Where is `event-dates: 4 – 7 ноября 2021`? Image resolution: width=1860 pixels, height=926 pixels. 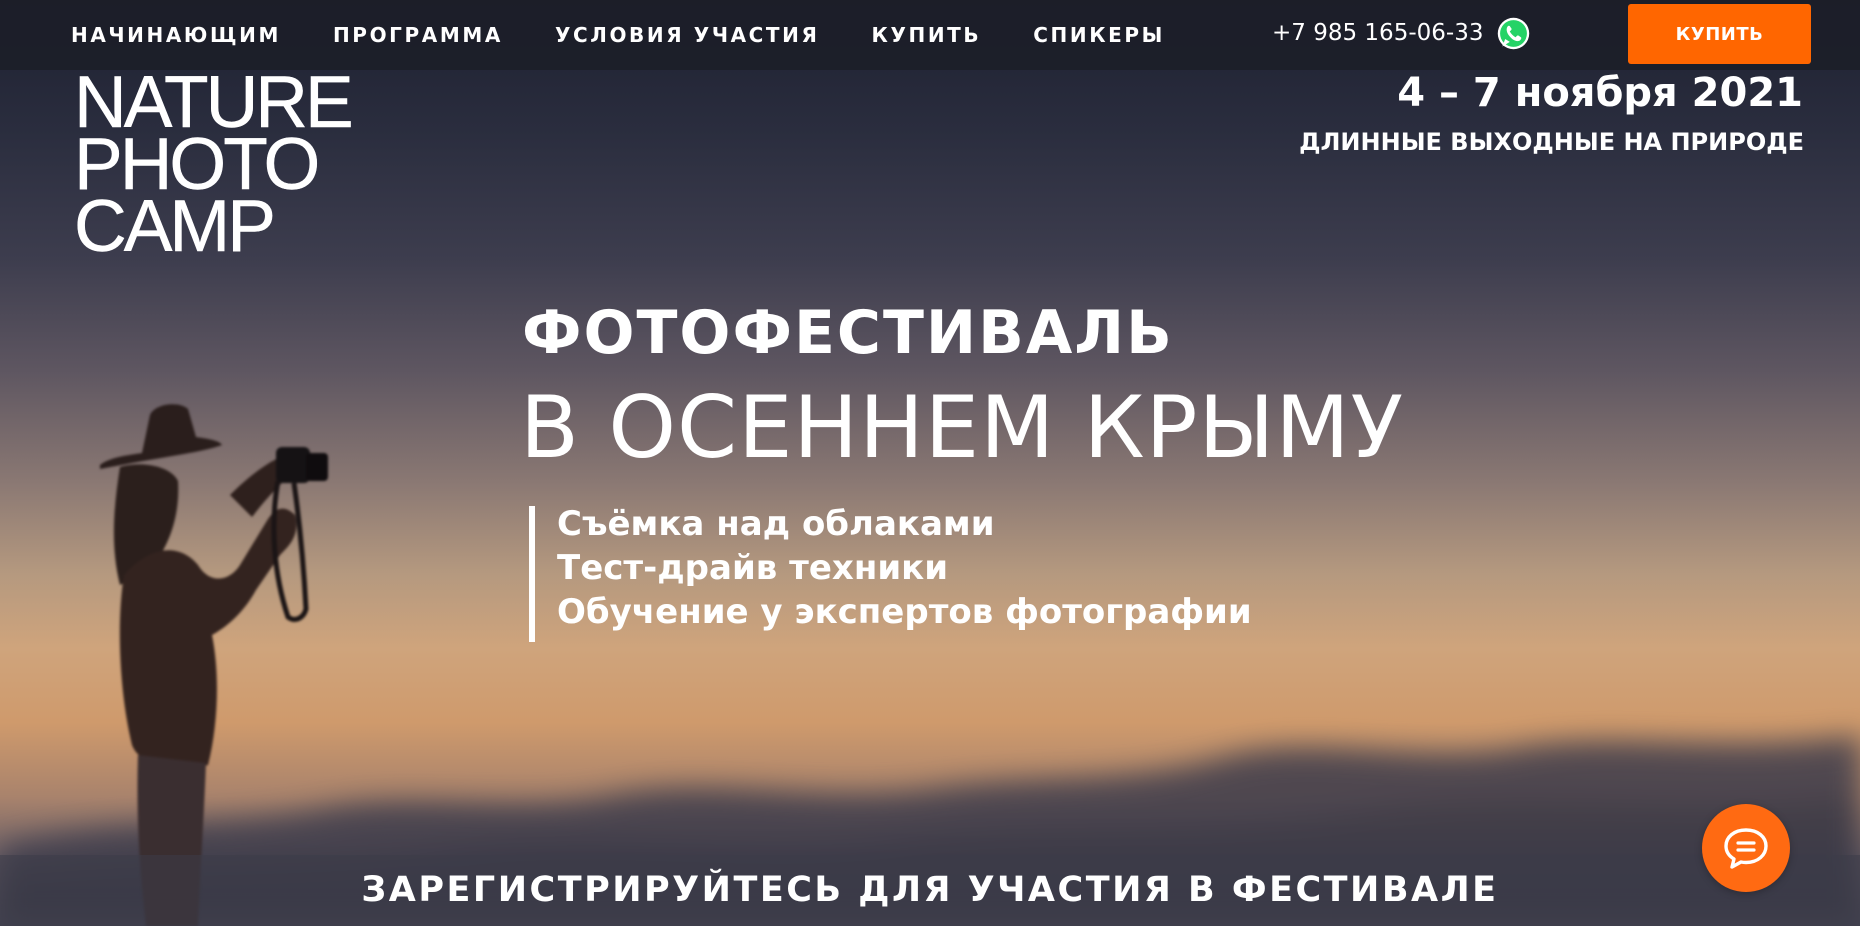
event-dates: 4 – 7 ноября 2021 is located at coordinates (1600, 93).